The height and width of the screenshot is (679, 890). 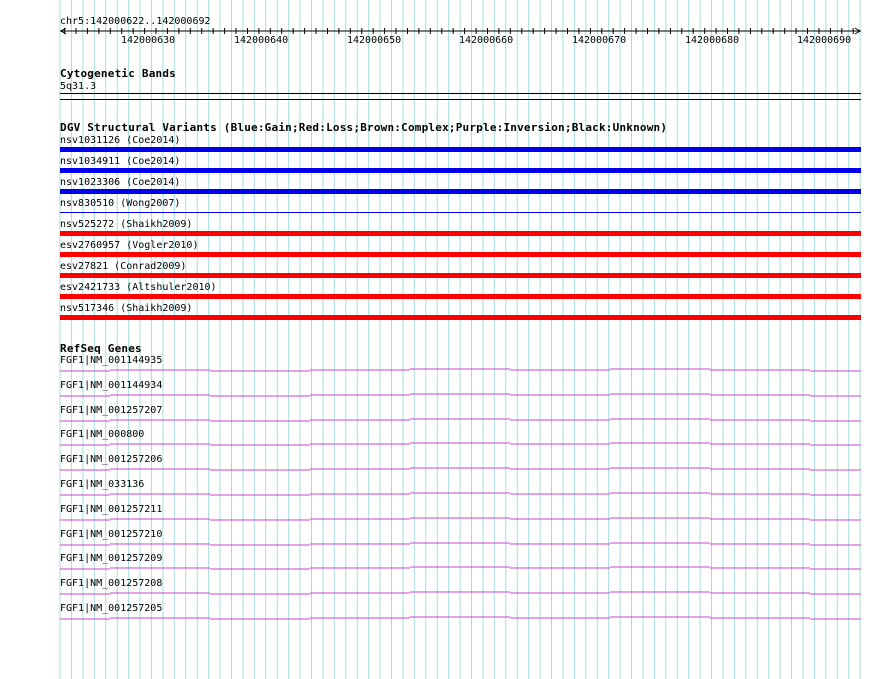 What do you see at coordinates (126, 308) in the screenshot?
I see `dgv-variant-label: nsv517346 (Shaikh2009)` at bounding box center [126, 308].